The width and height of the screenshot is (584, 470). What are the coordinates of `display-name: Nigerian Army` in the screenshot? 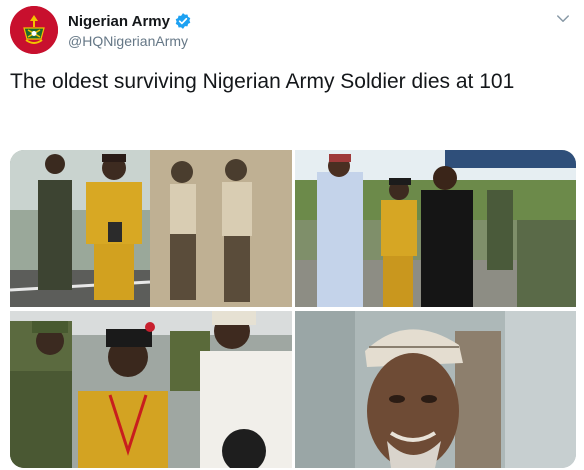 It's located at (119, 21).